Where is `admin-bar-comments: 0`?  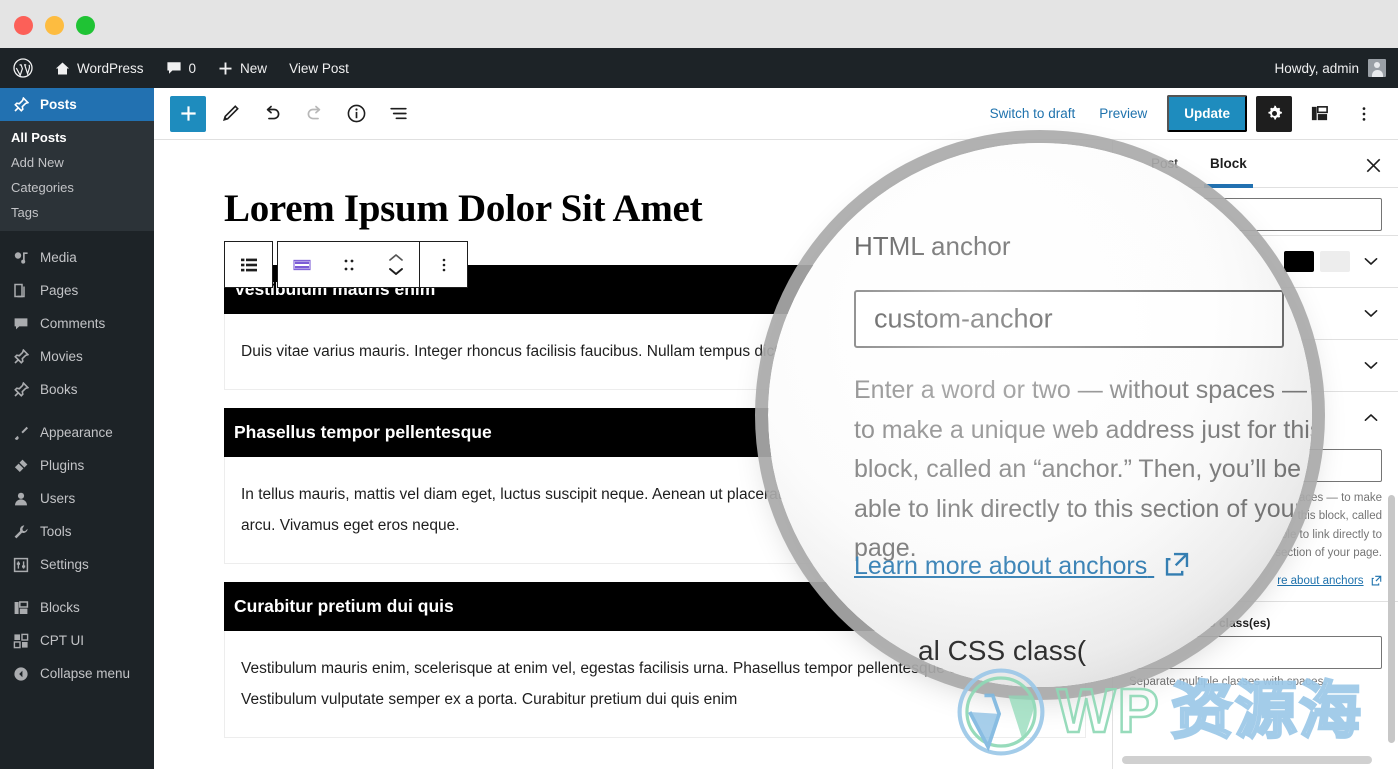
admin-bar-comments: 0 is located at coordinates (181, 68).